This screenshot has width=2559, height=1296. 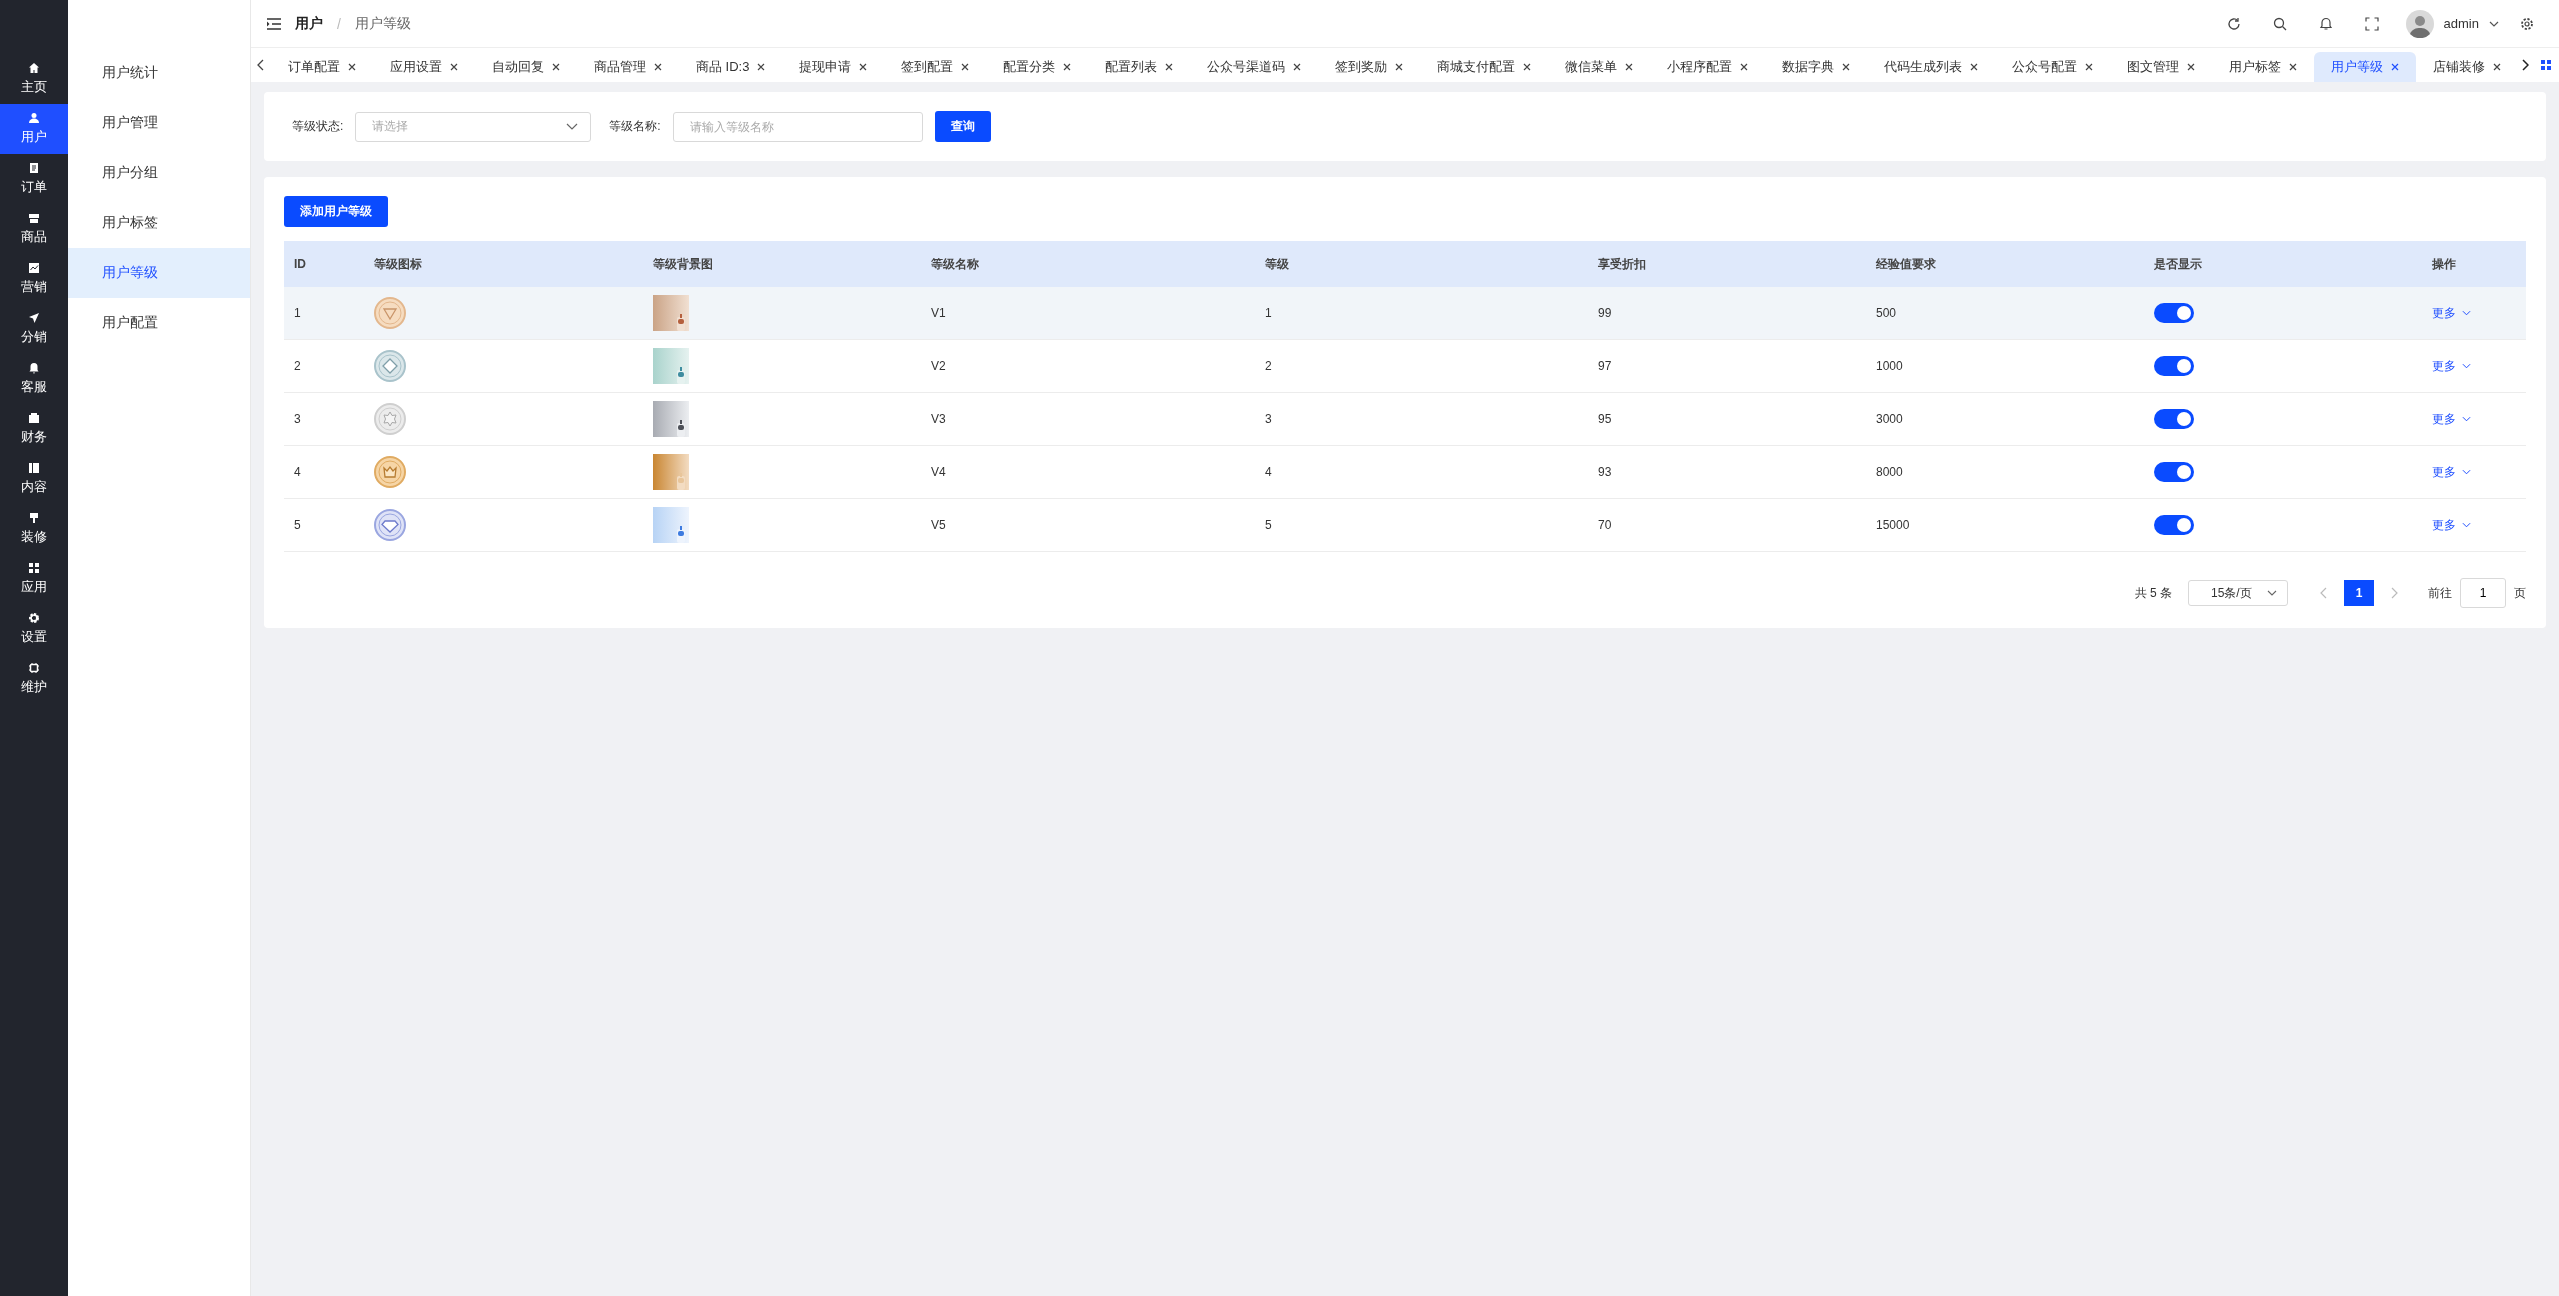 I want to click on page-tab: 微信菜单, so click(x=1599, y=67).